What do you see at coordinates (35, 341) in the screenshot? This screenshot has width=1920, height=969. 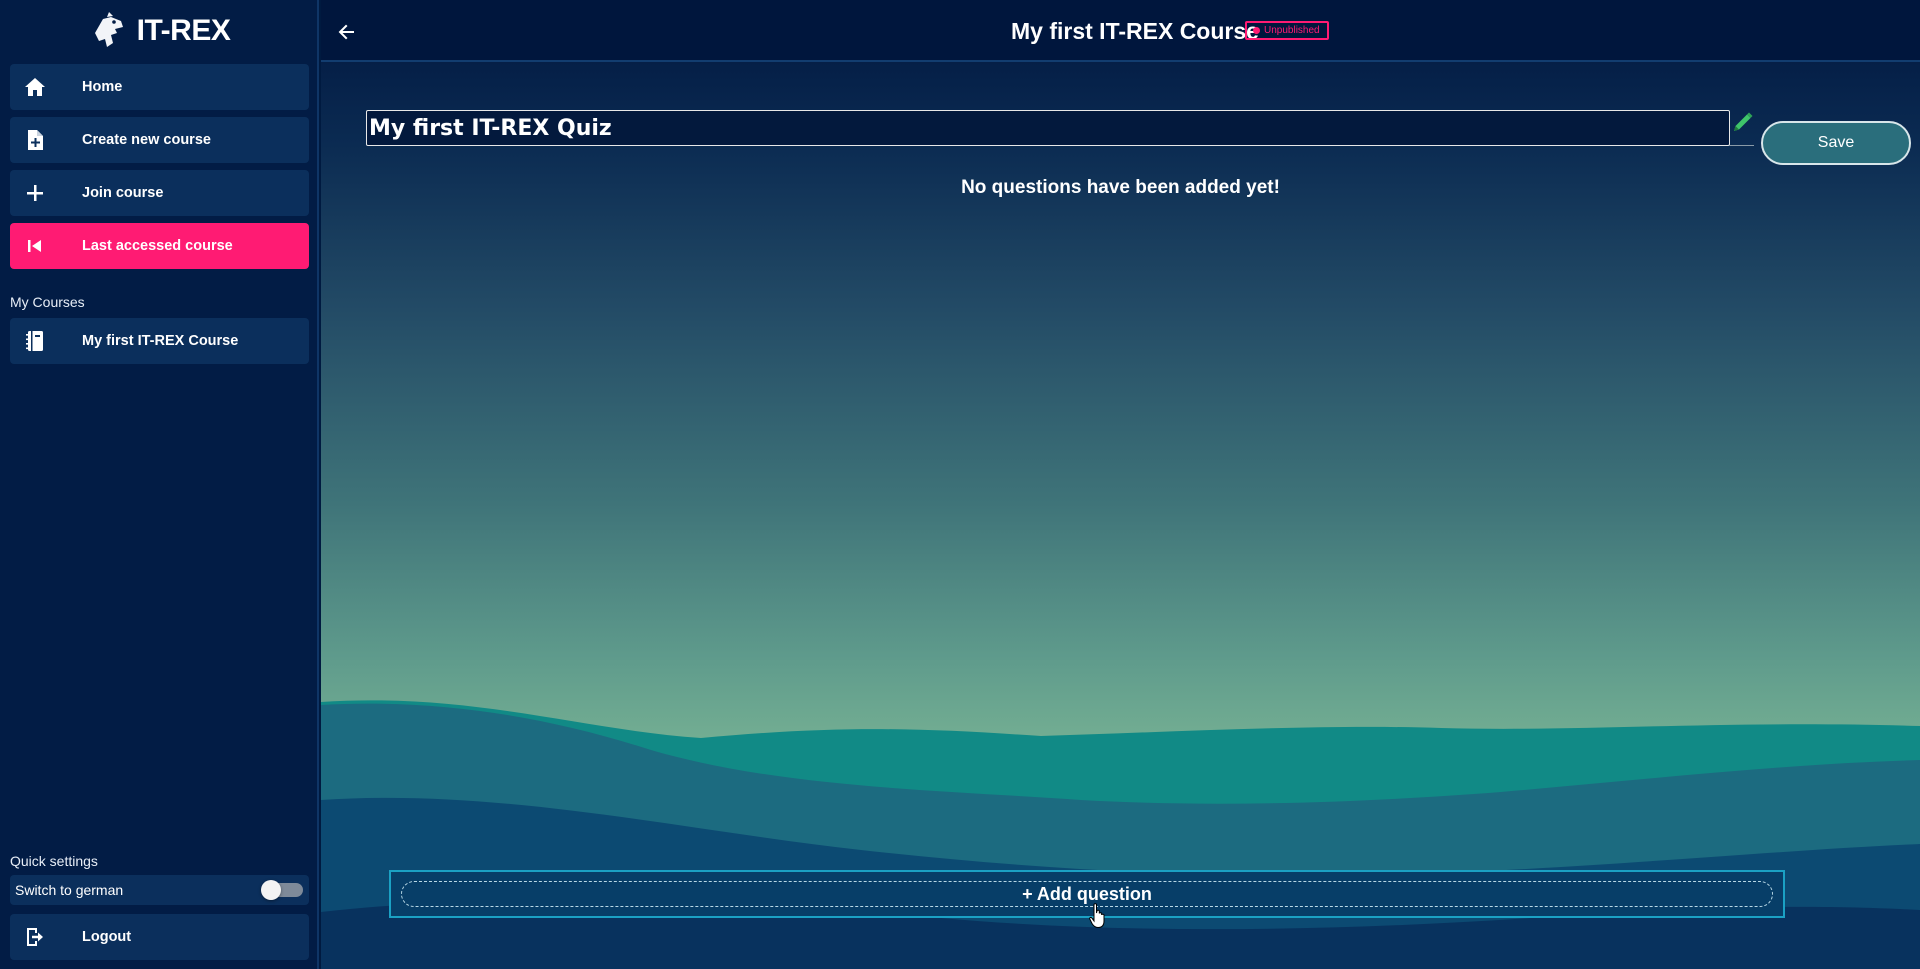 I see `notebook-icon` at bounding box center [35, 341].